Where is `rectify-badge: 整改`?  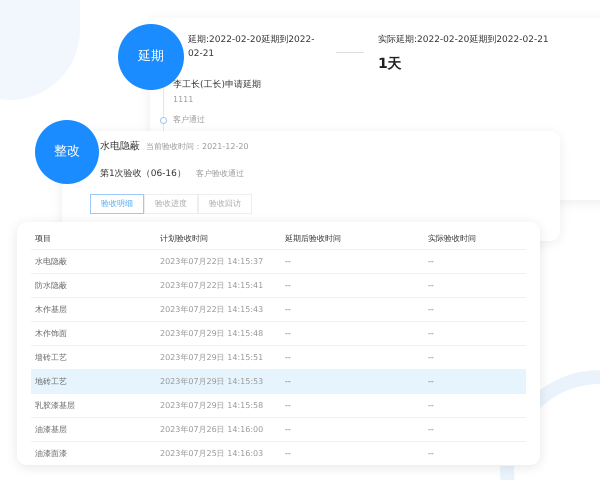
rectify-badge: 整改 is located at coordinates (67, 152).